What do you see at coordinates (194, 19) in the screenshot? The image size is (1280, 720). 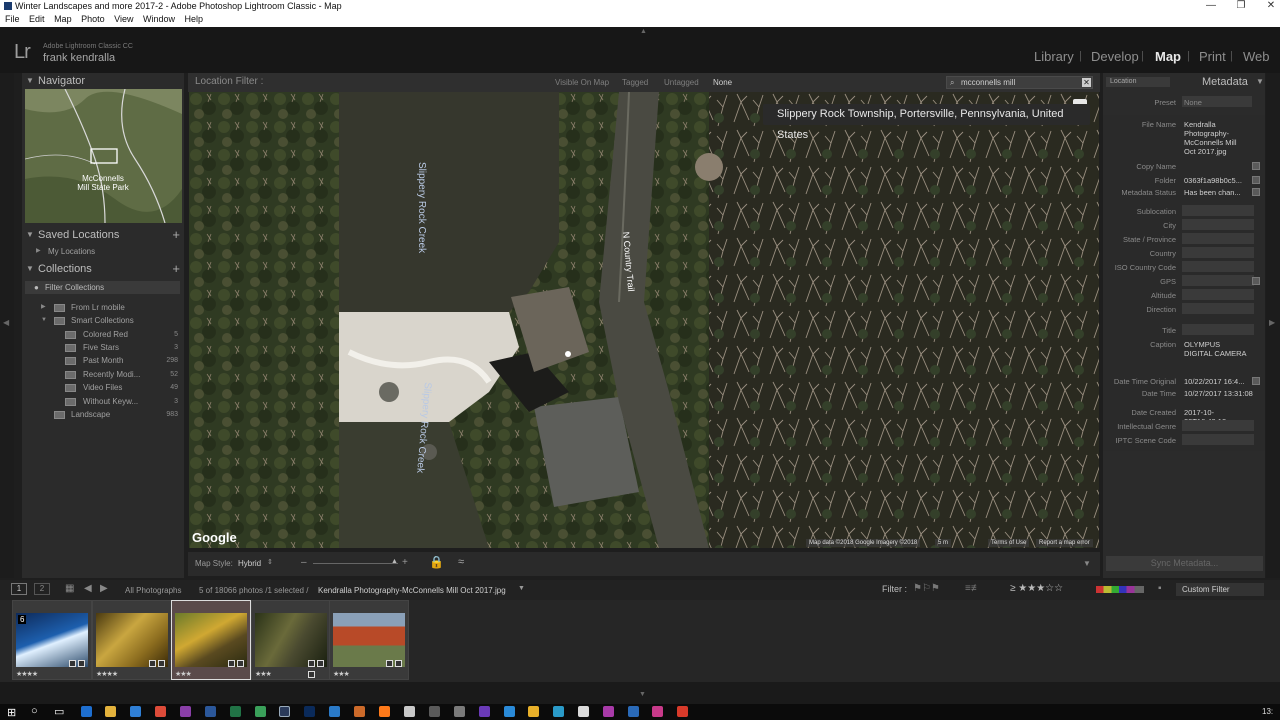 I see `menu-help: Help` at bounding box center [194, 19].